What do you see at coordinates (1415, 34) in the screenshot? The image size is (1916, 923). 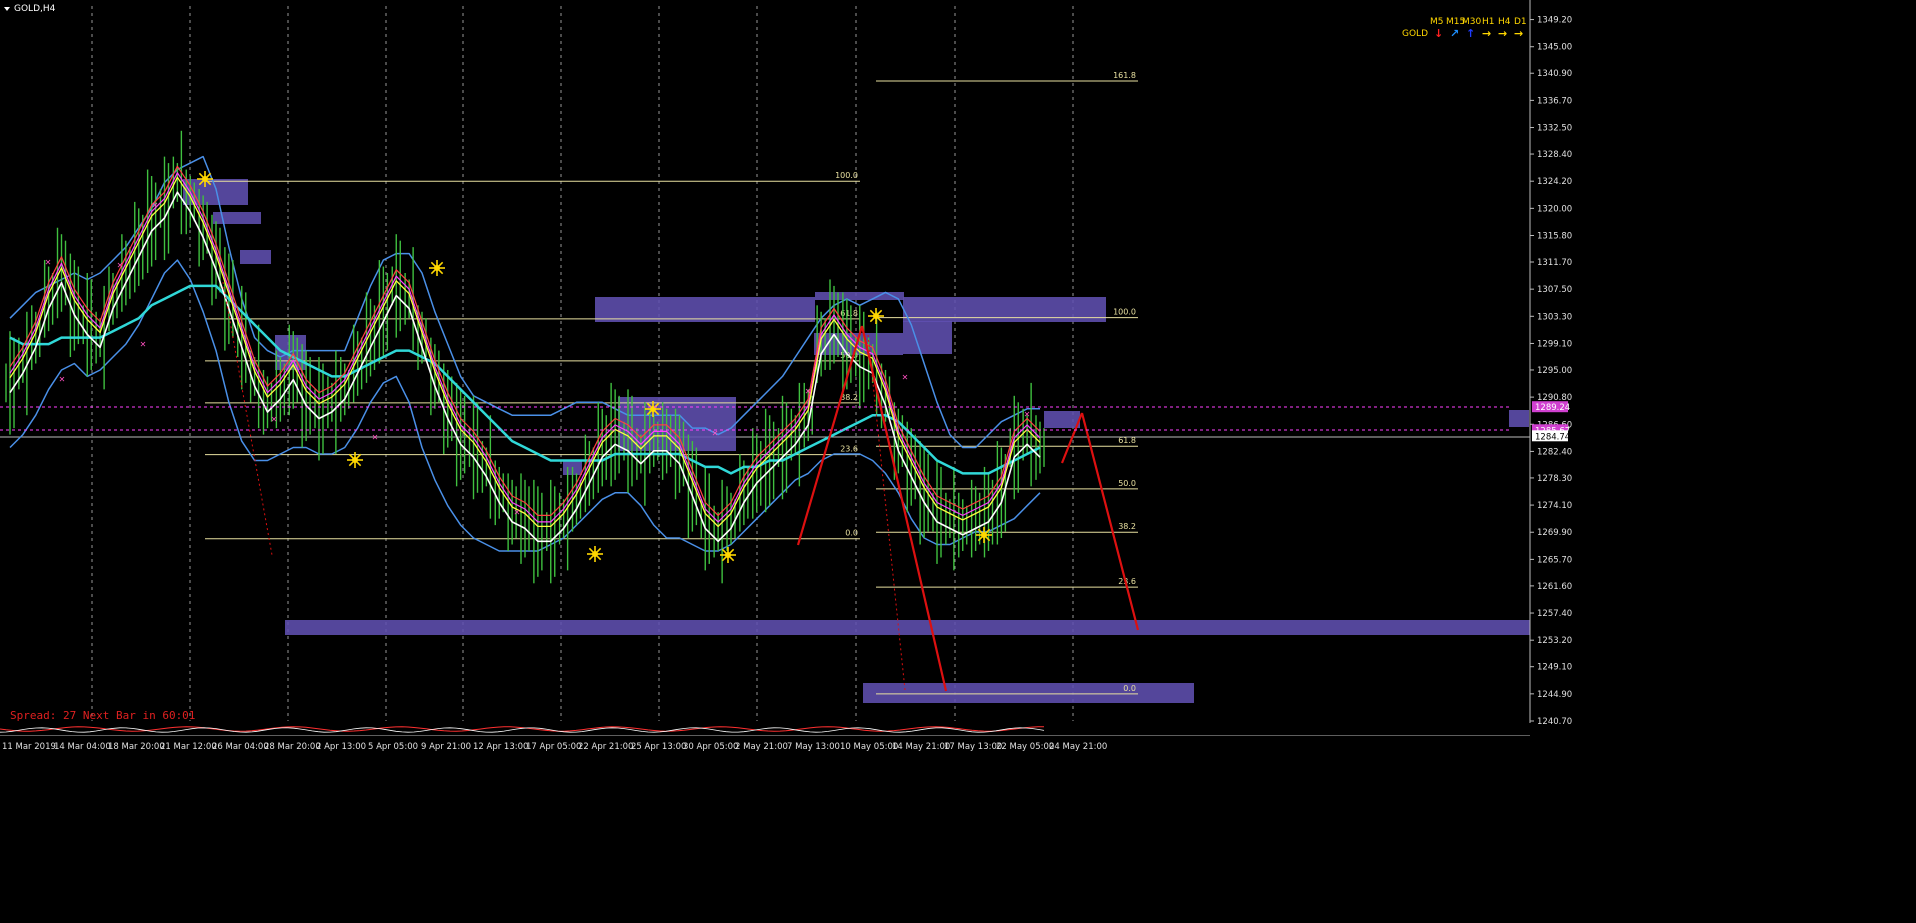 I see `mtf-symbol-label: GOLD` at bounding box center [1415, 34].